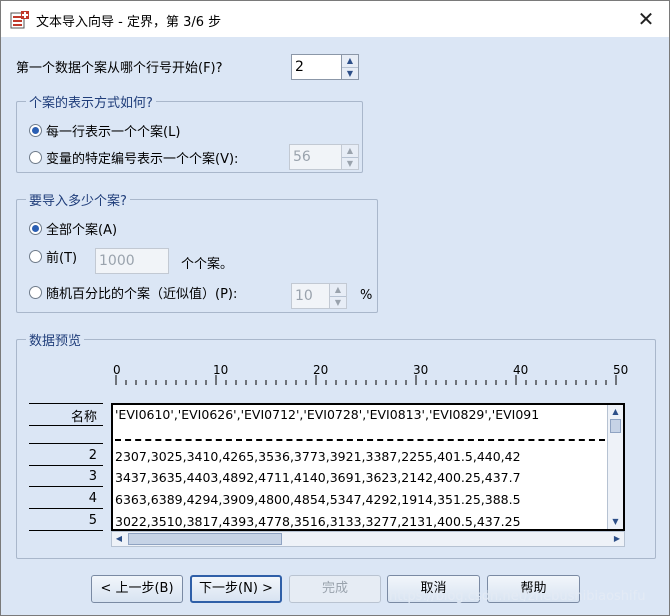  I want to click on percent-sign: %, so click(366, 295).